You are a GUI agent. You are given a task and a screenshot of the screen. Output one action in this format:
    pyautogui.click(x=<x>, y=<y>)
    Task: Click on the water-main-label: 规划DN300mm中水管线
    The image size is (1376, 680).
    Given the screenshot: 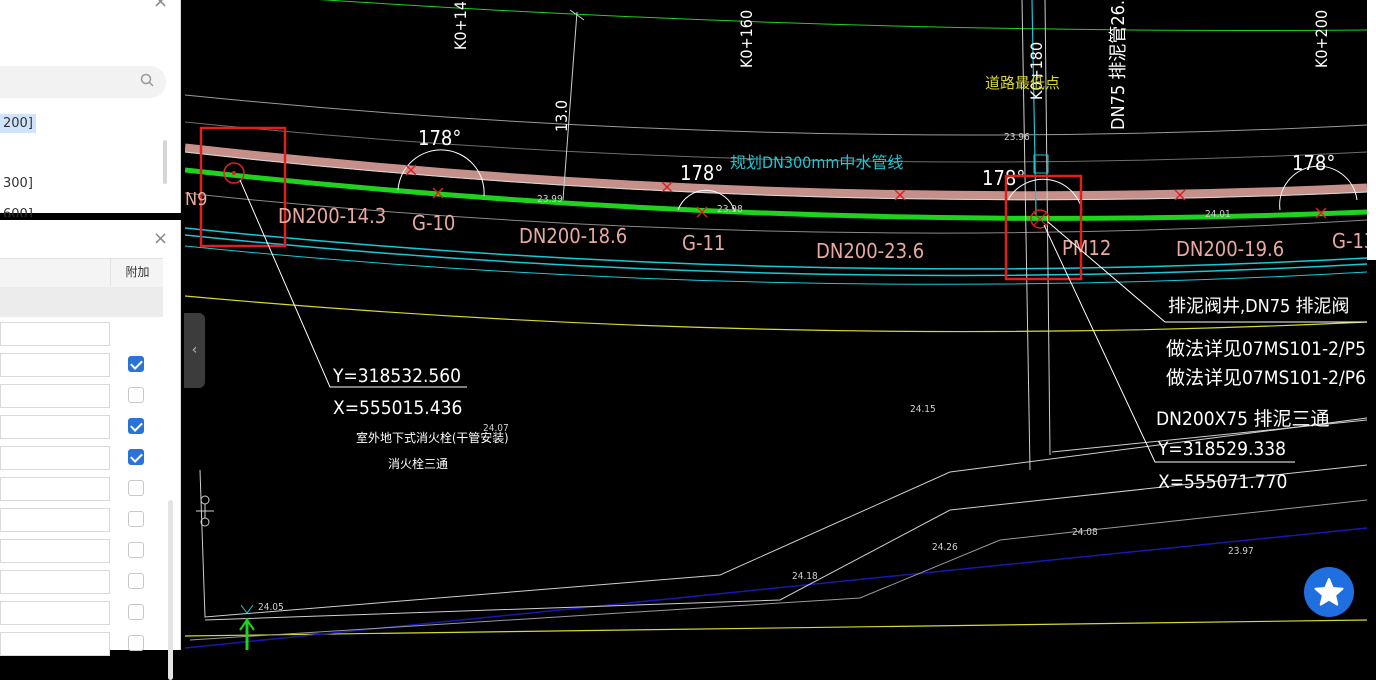 What is the action you would take?
    pyautogui.click(x=816, y=162)
    